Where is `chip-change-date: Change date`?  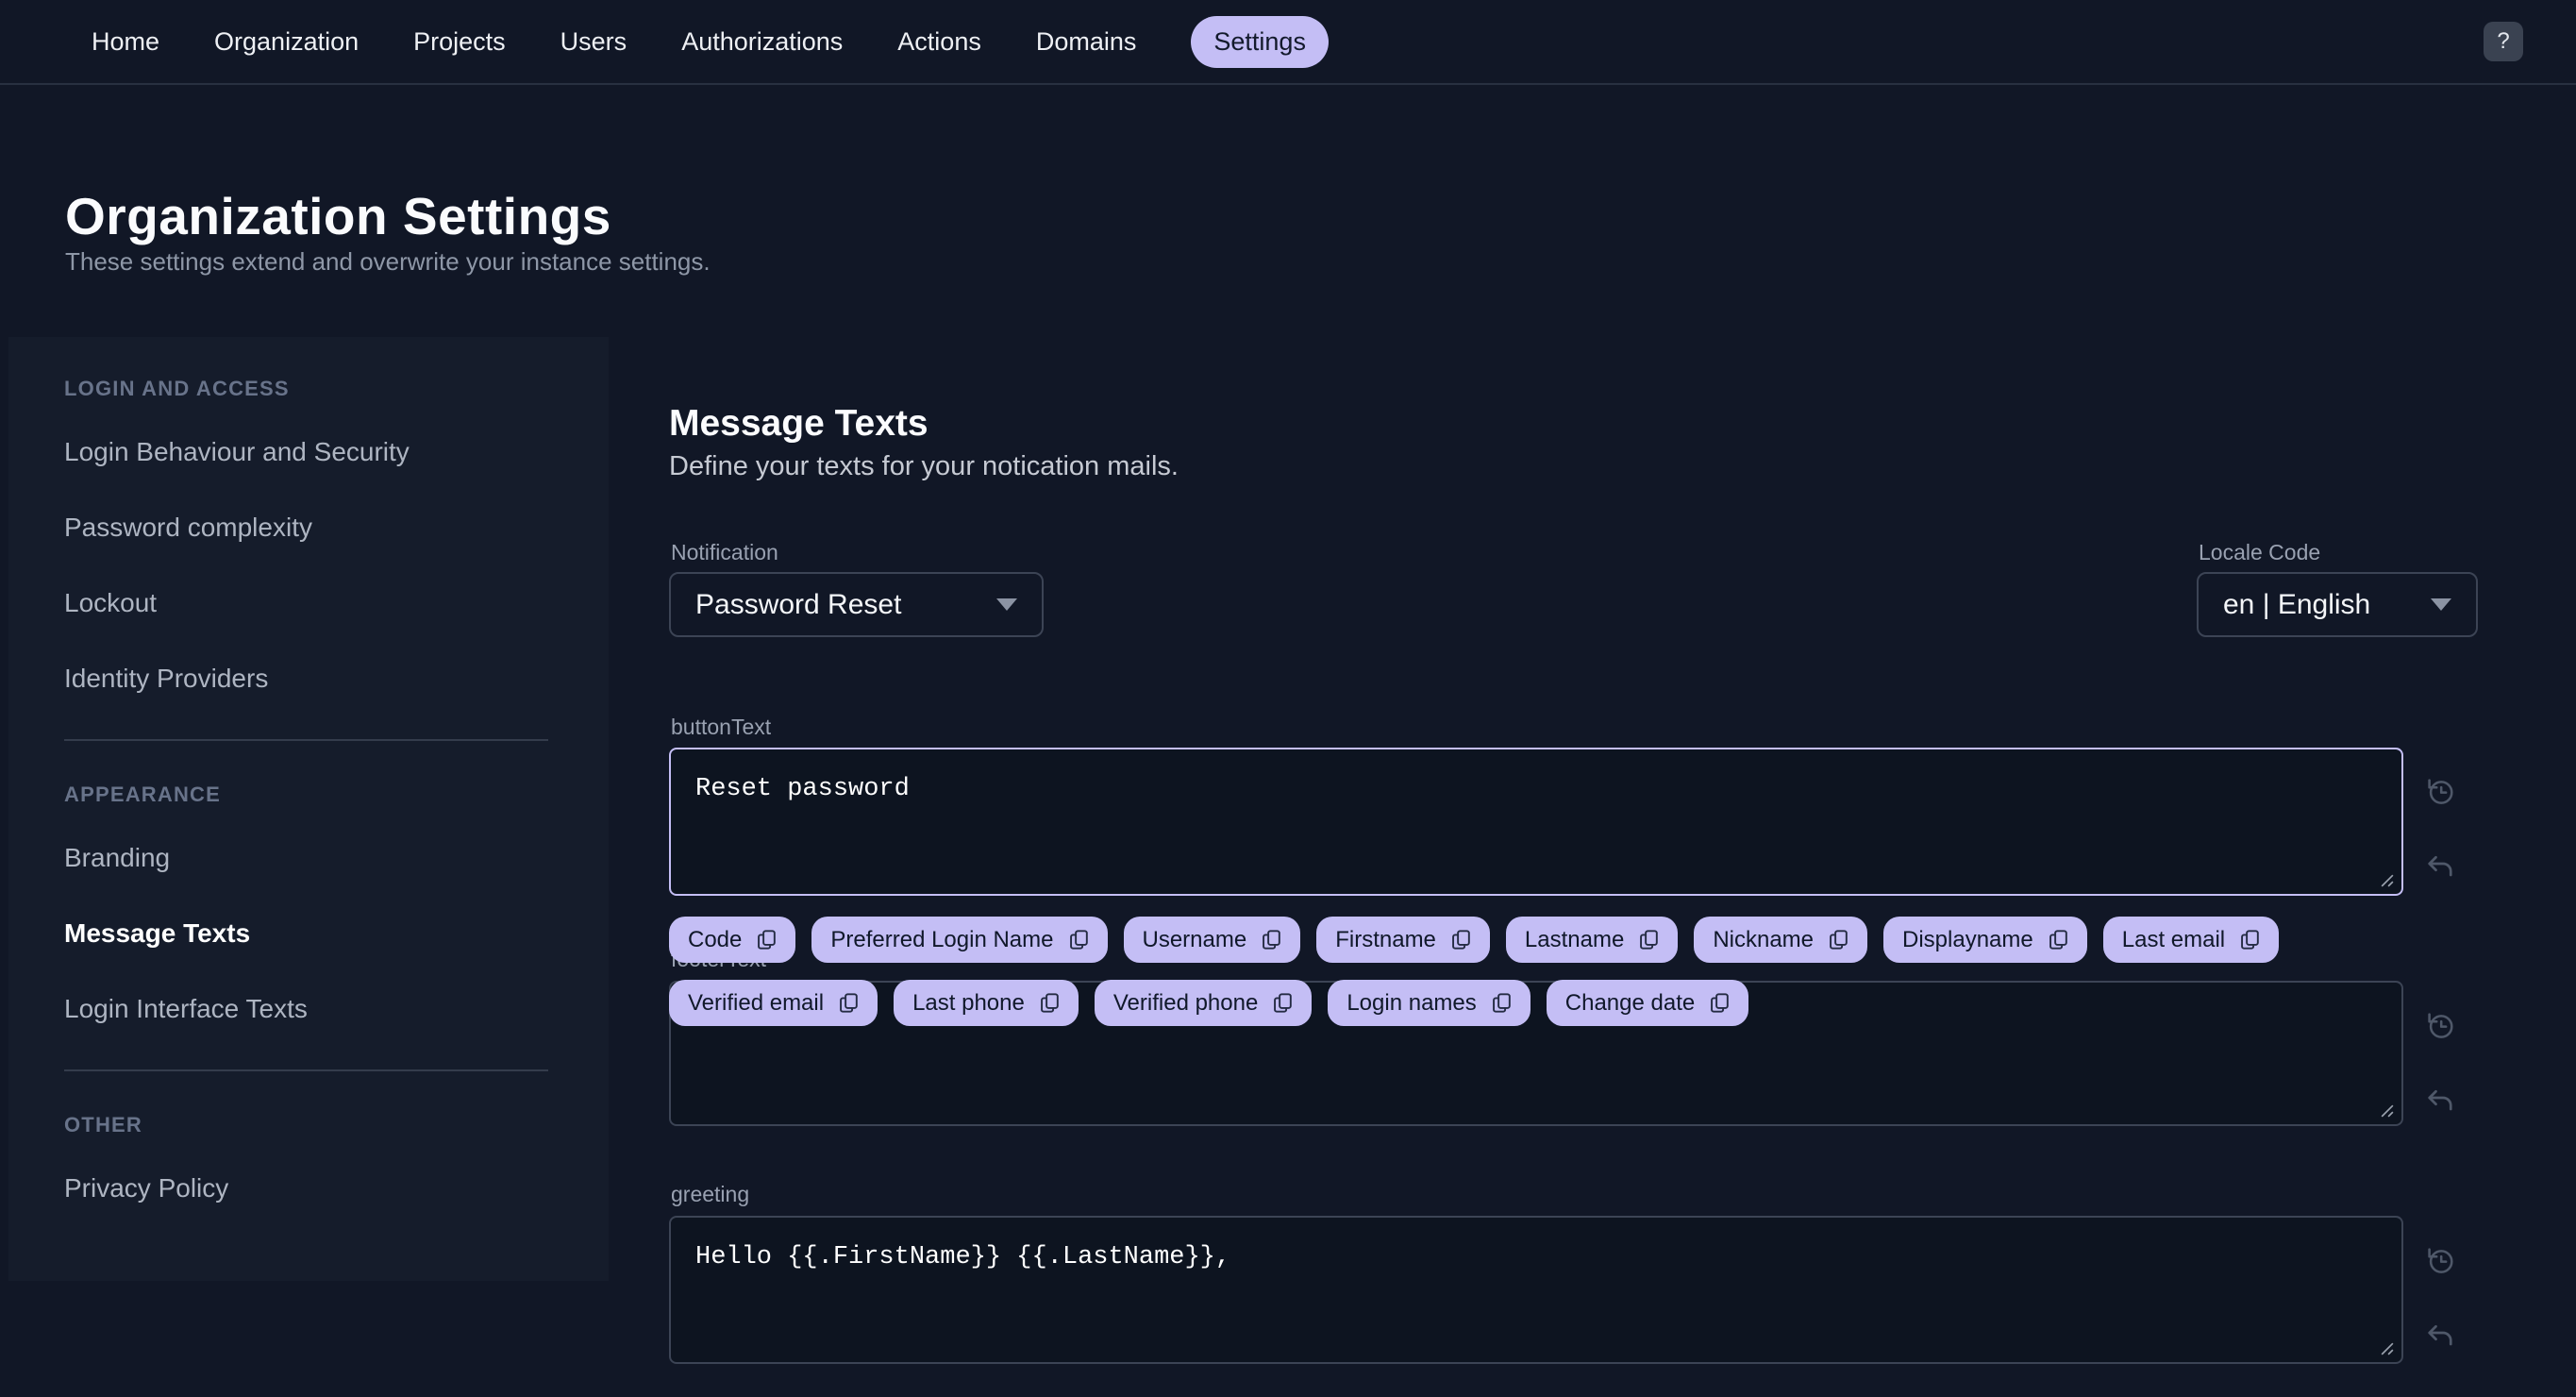
chip-change-date: Change date is located at coordinates (1647, 1003).